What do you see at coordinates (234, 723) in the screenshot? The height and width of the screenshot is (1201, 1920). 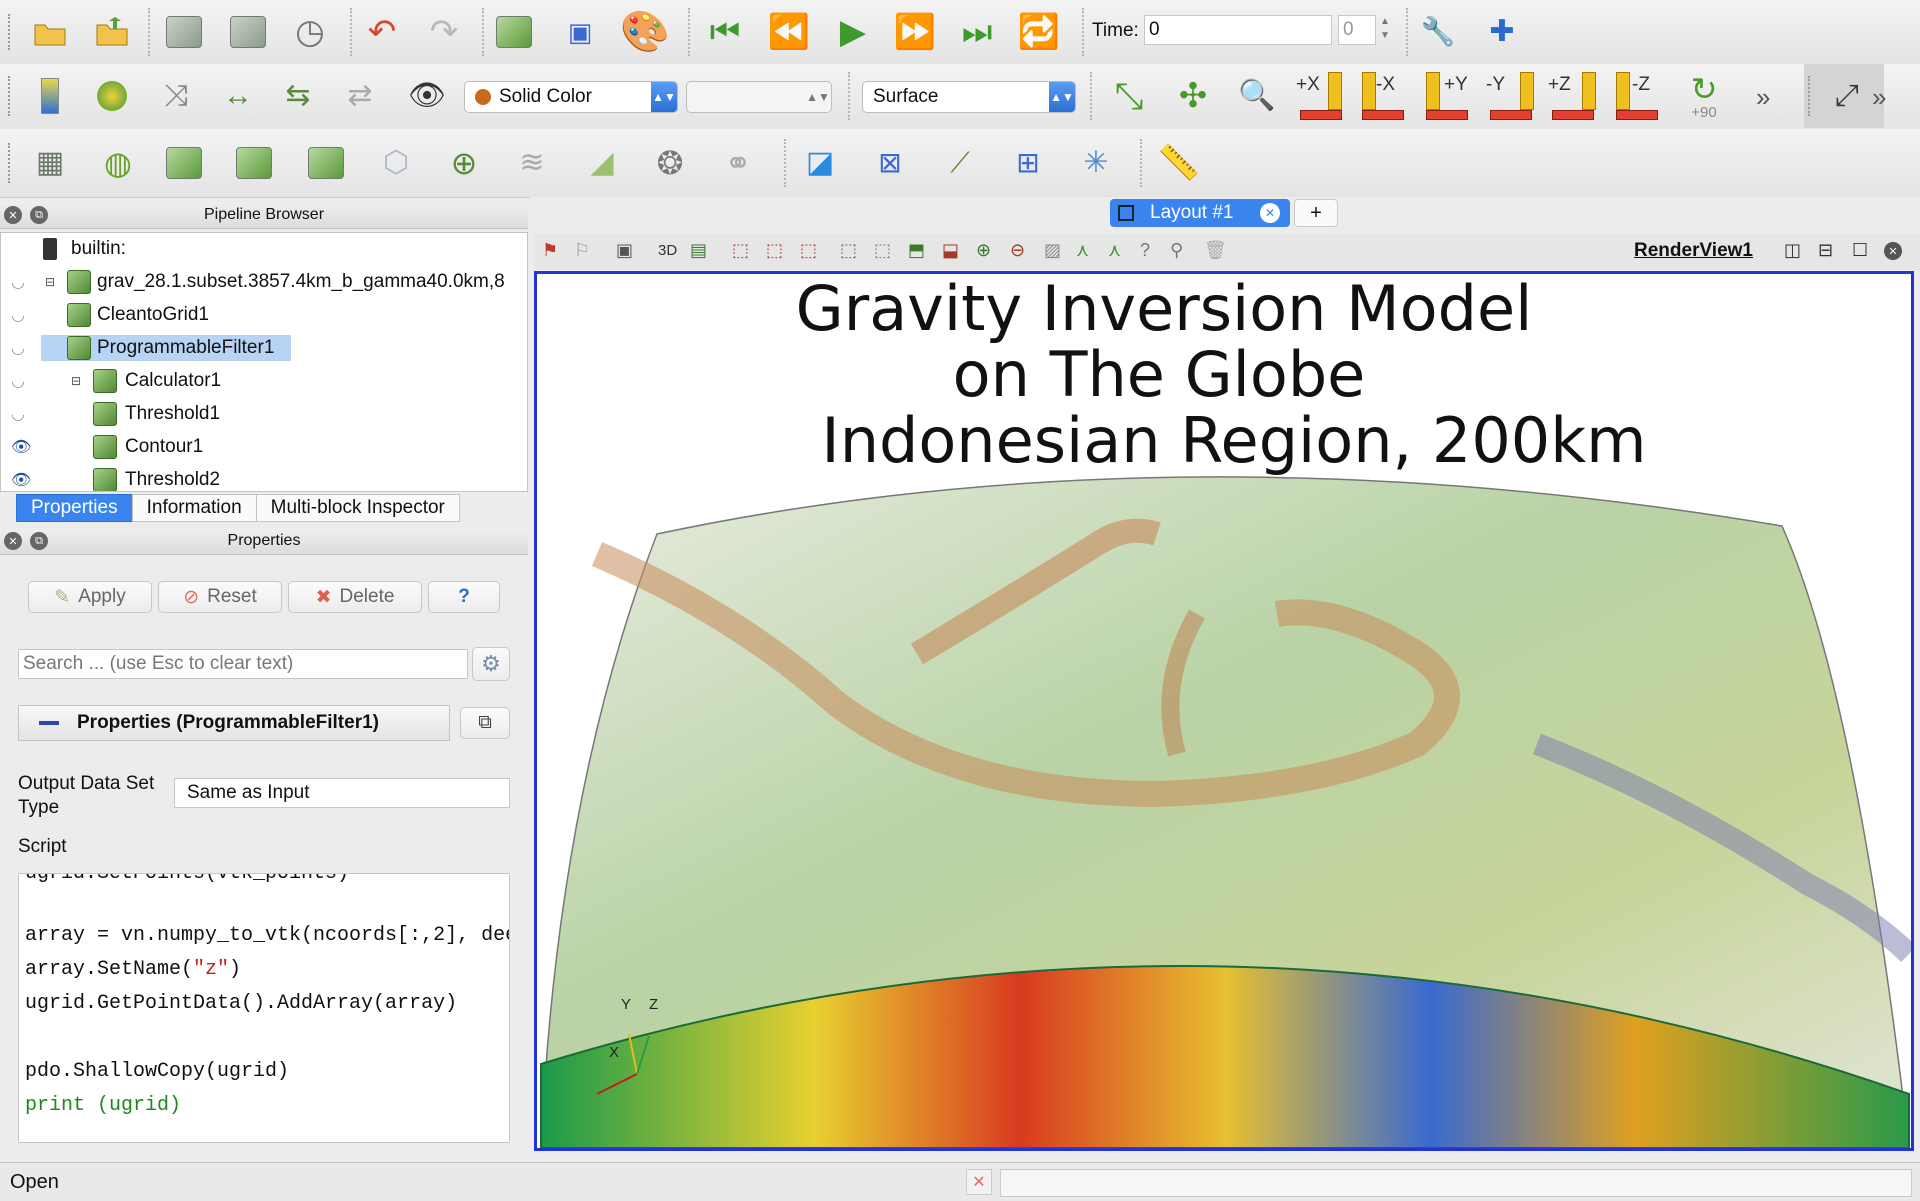 I see `properties-section-header: Properties (ProgrammableFilter1)` at bounding box center [234, 723].